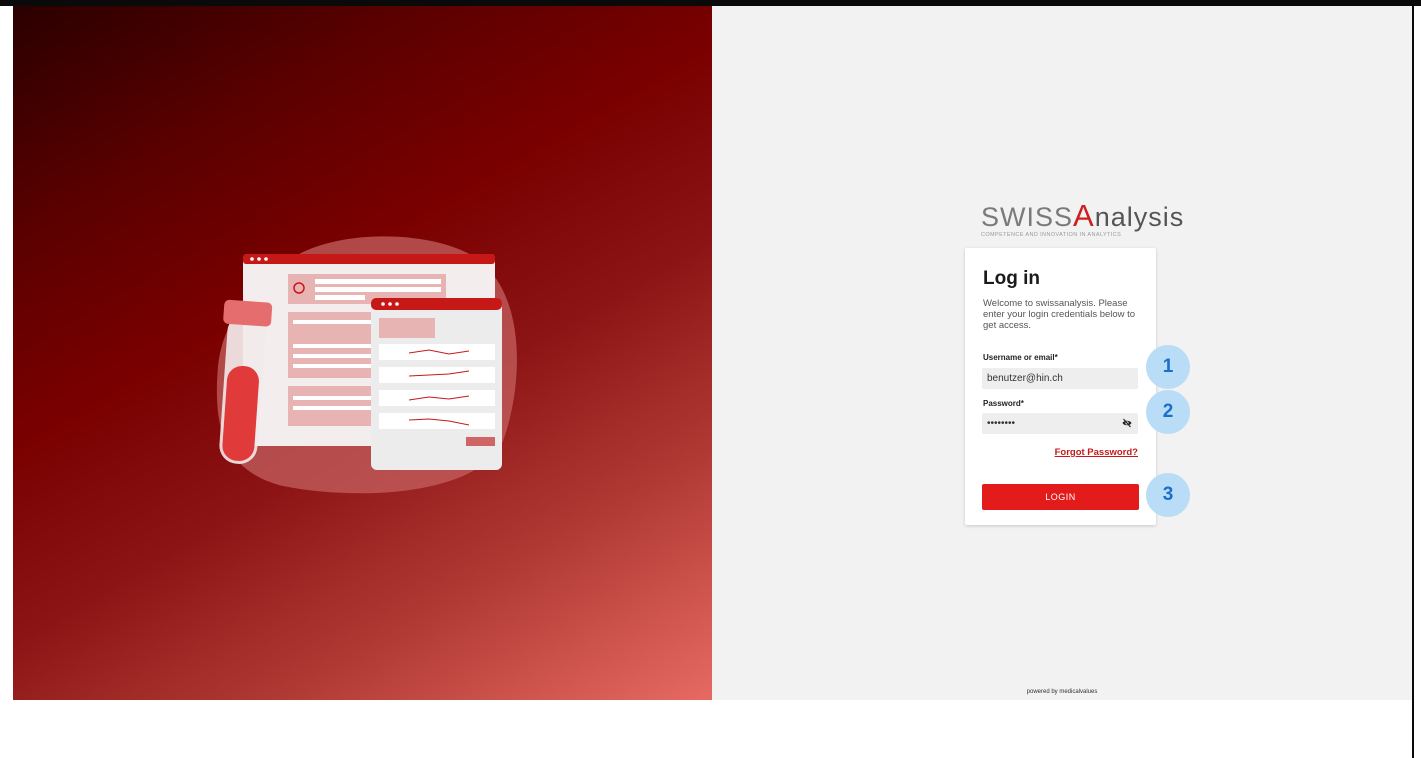  I want to click on logo-word-a: A, so click(1084, 215).